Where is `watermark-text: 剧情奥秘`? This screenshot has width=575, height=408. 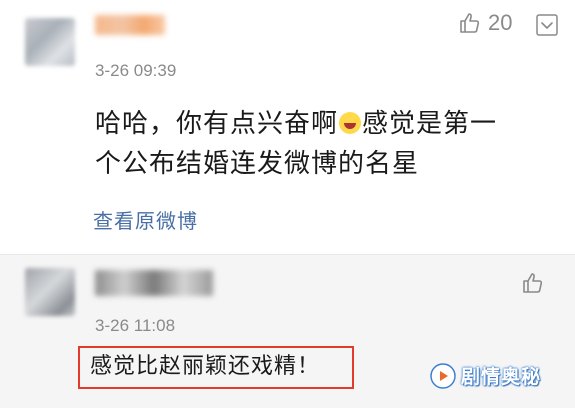
watermark-text: 剧情奥秘 is located at coordinates (501, 377).